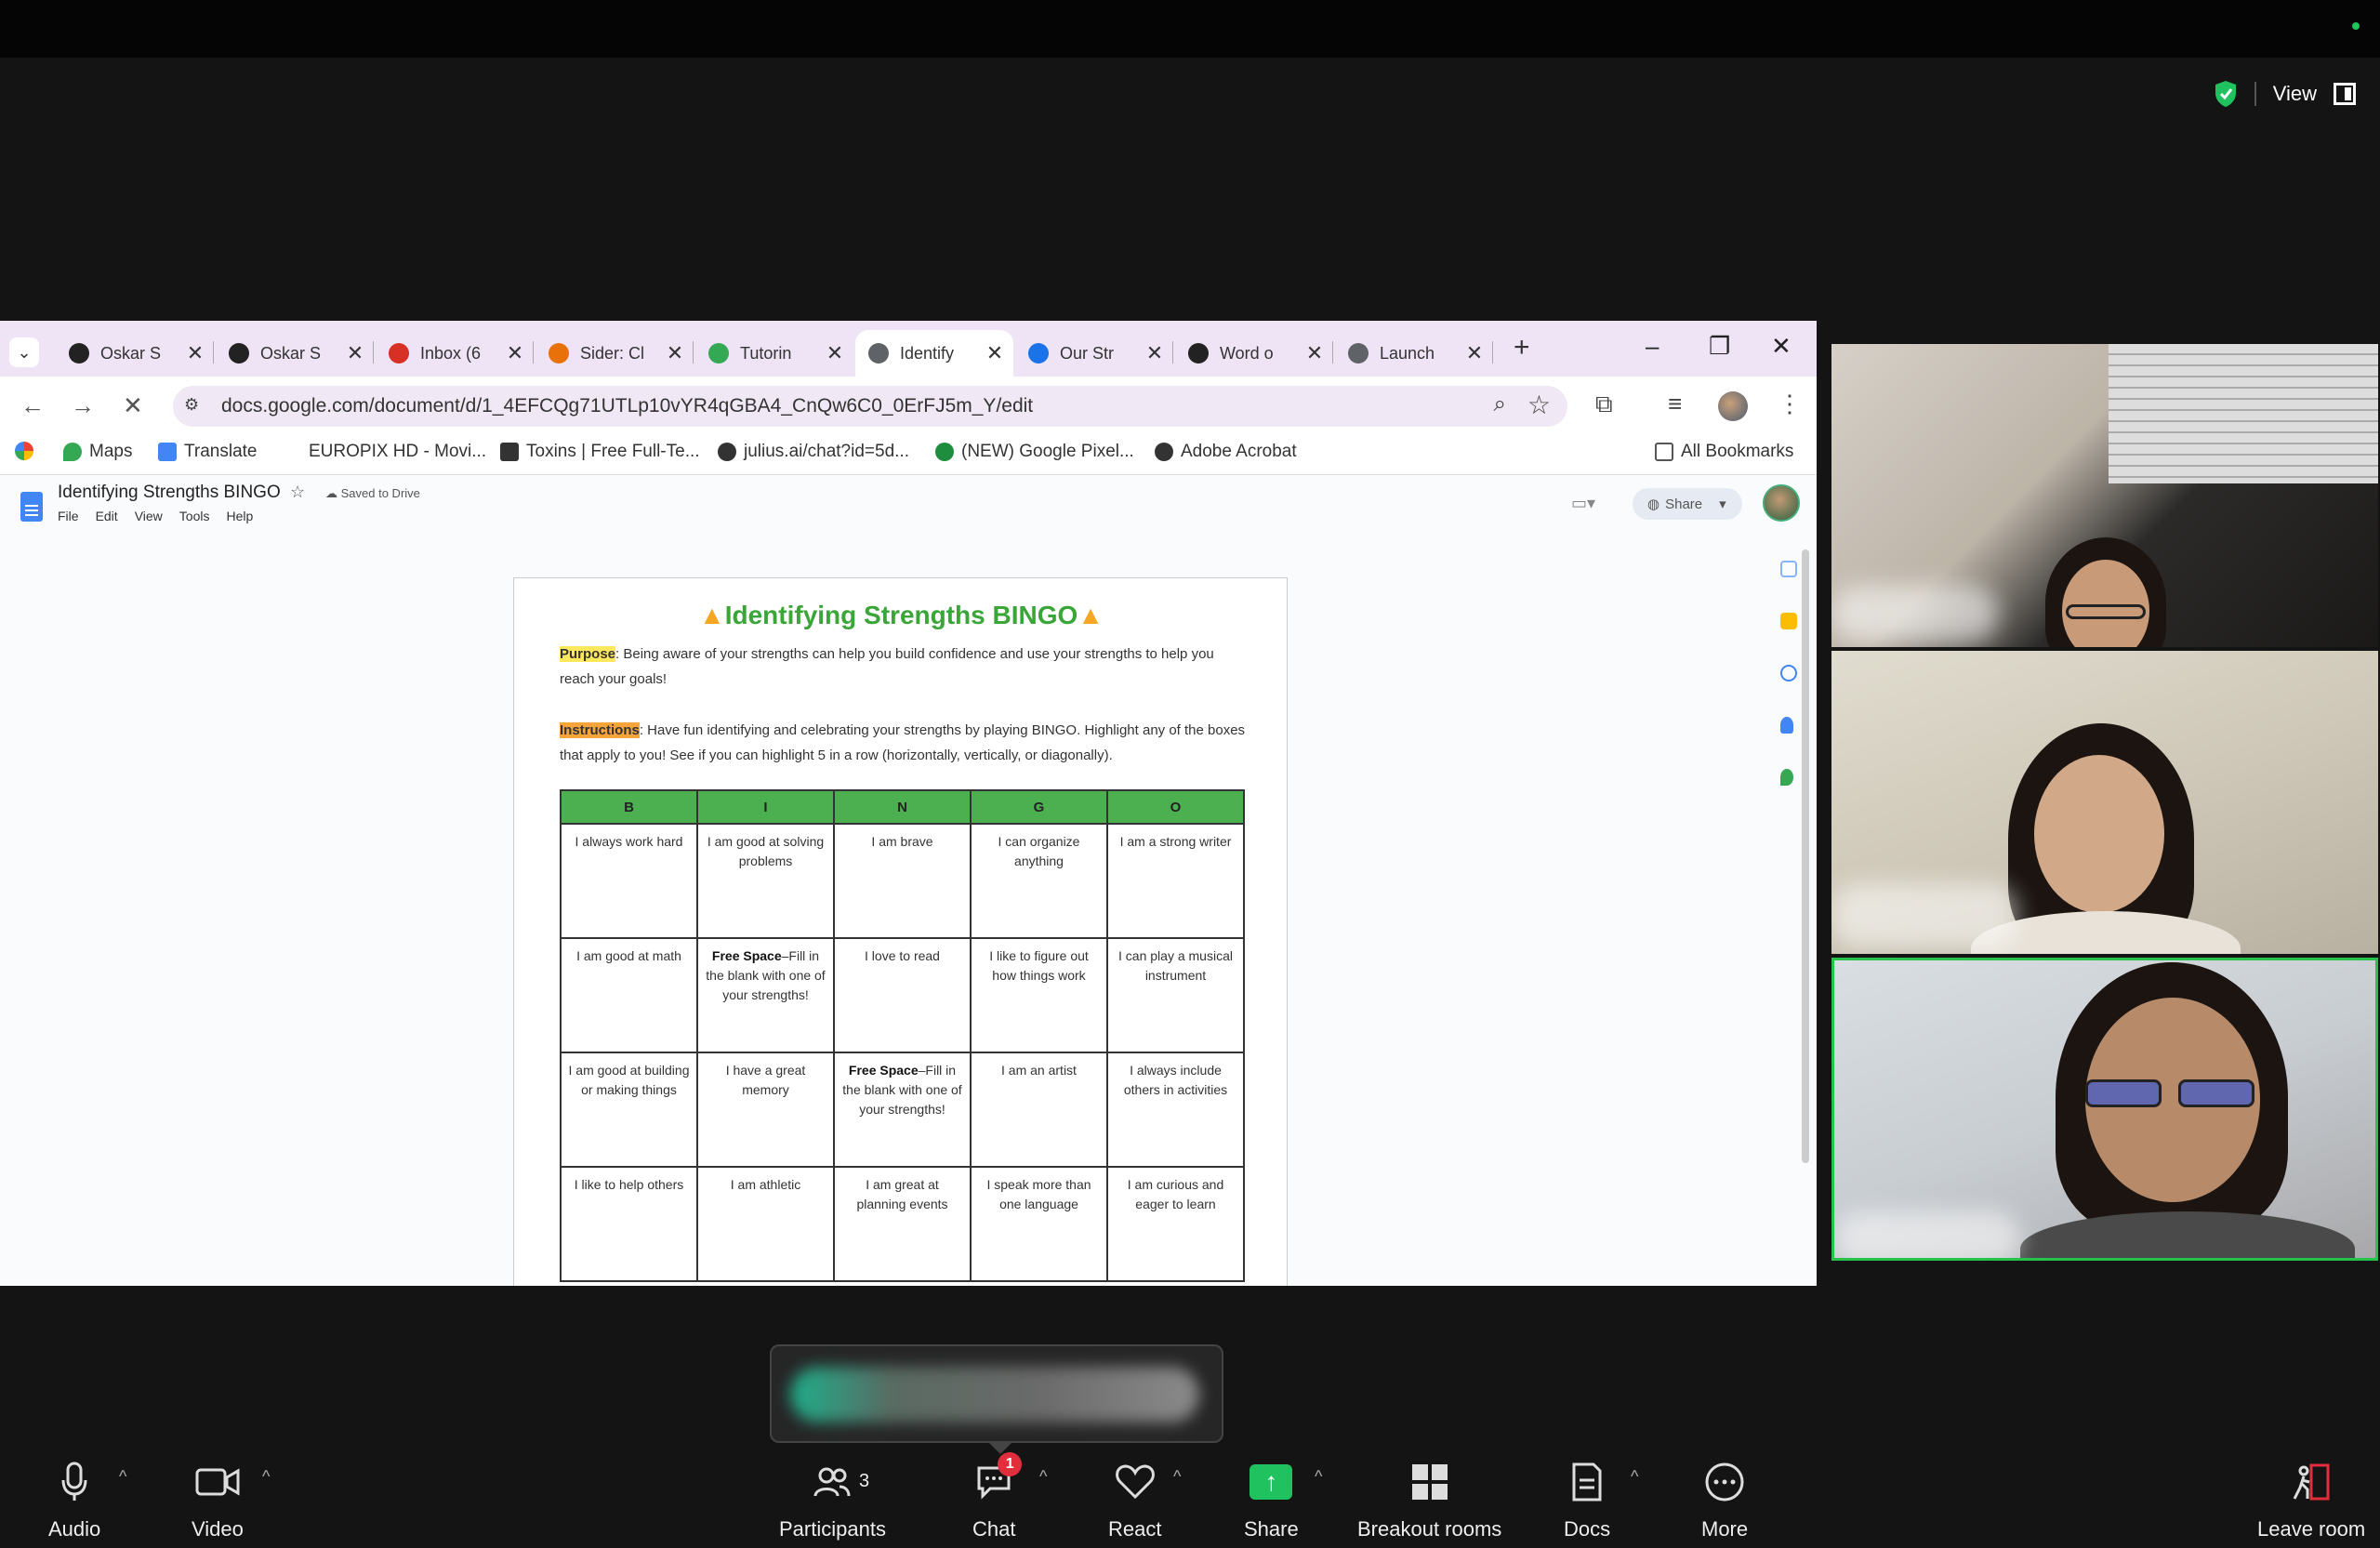  What do you see at coordinates (1788, 673) in the screenshot?
I see `tasks-icon` at bounding box center [1788, 673].